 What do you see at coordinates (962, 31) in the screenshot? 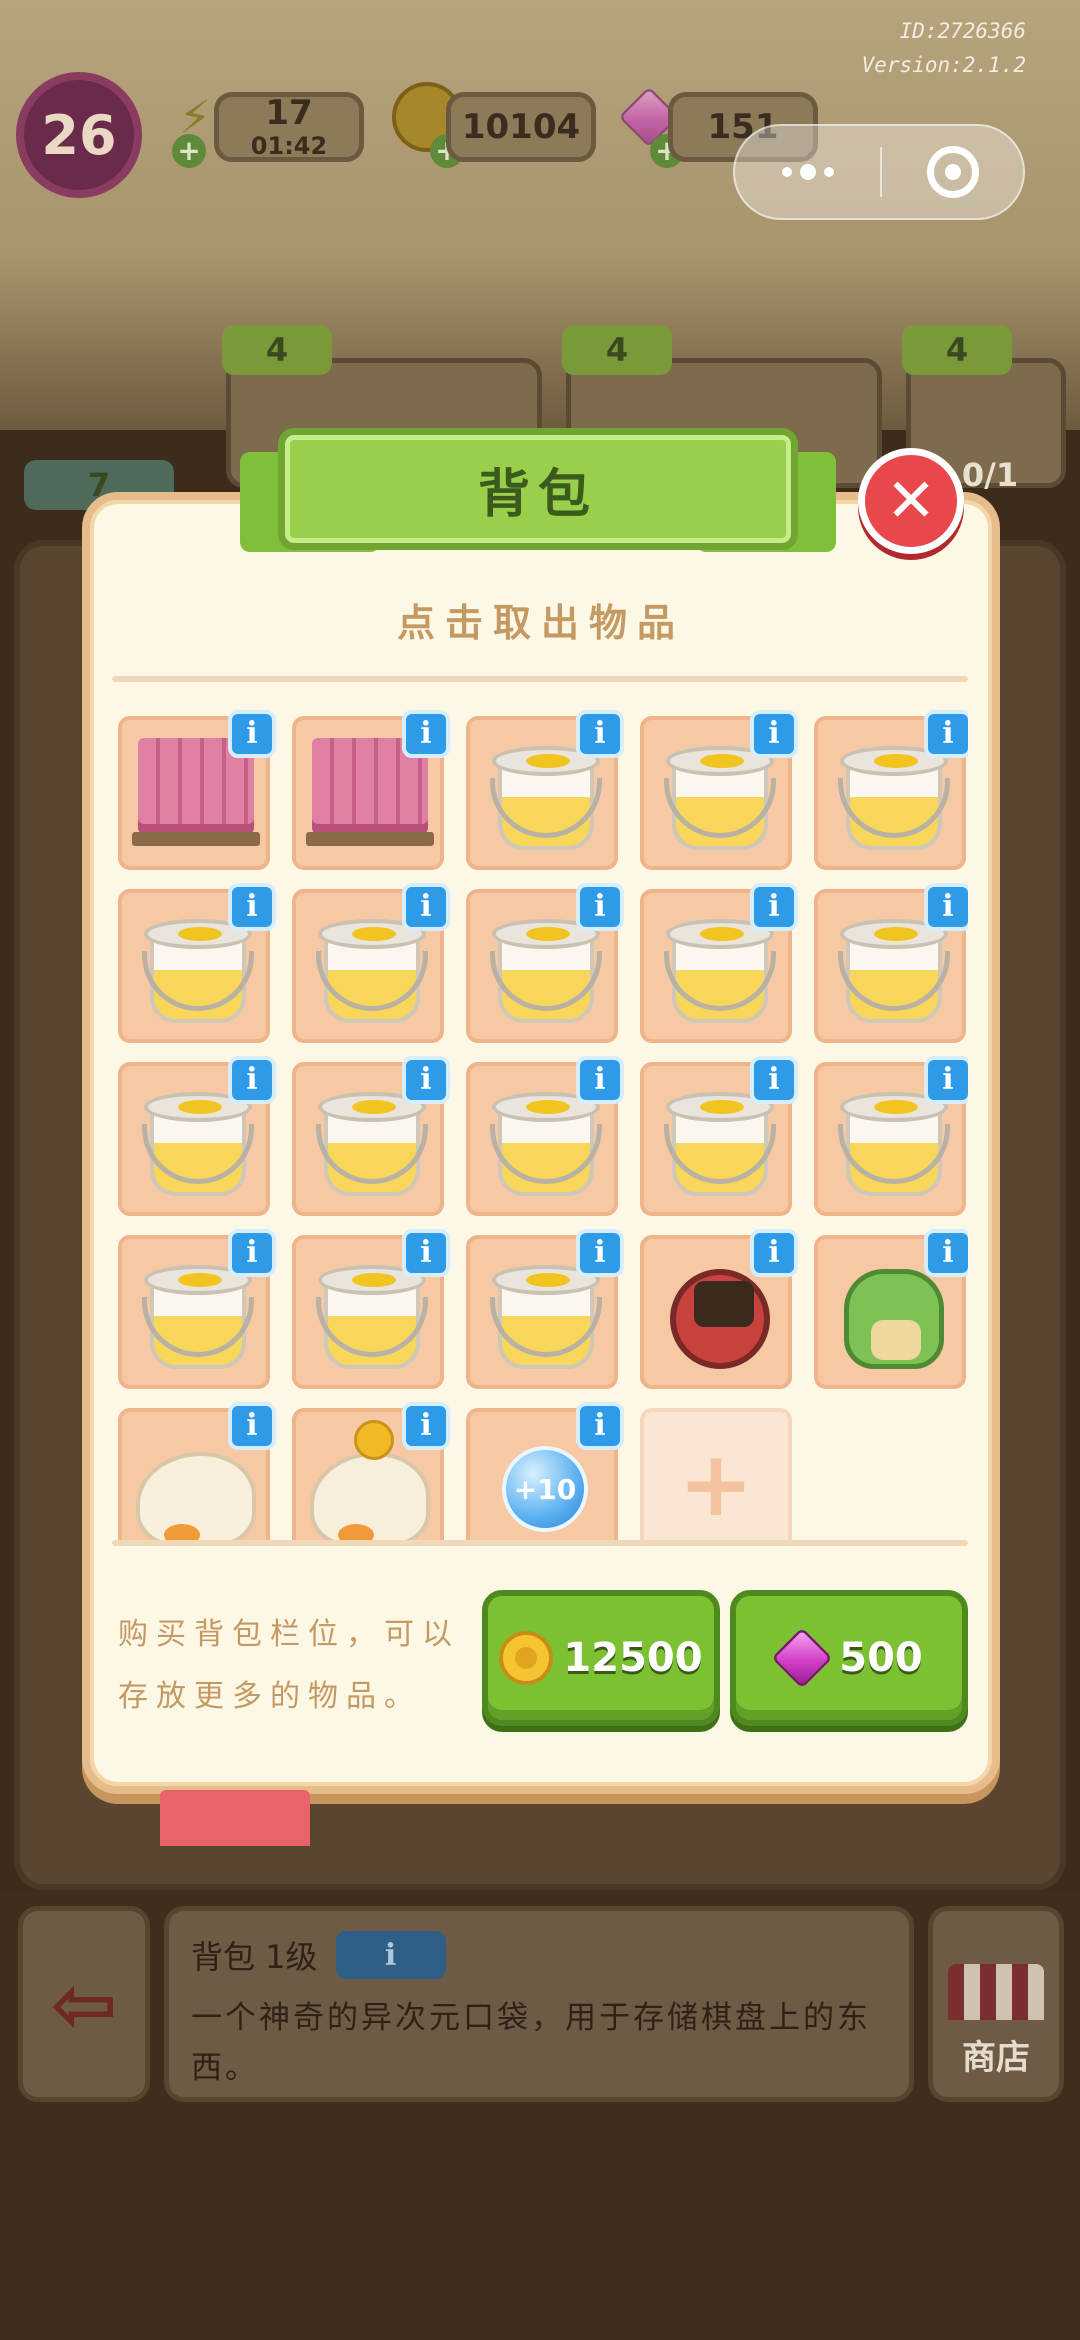
I see `build-id: ID:2726366` at bounding box center [962, 31].